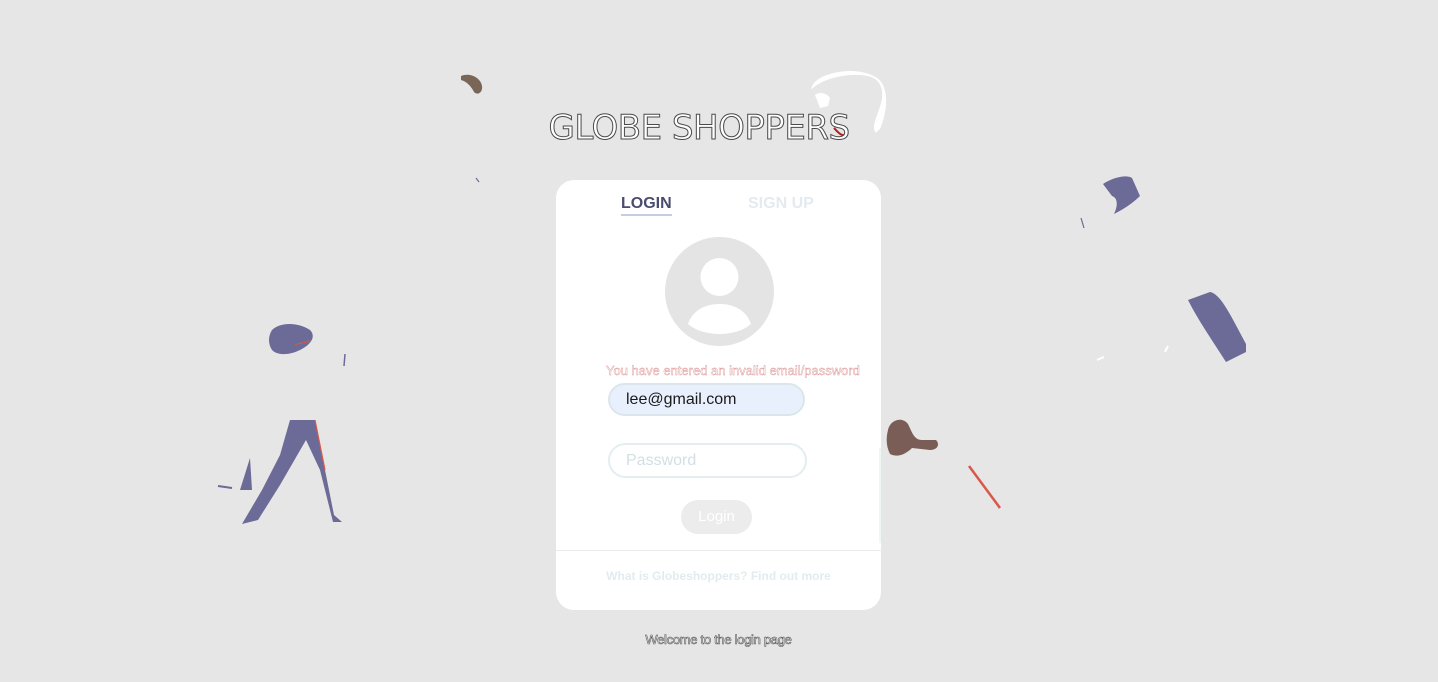 This screenshot has height=682, width=1438. Describe the element at coordinates (880, 495) in the screenshot. I see `card-edge-highlight` at that location.